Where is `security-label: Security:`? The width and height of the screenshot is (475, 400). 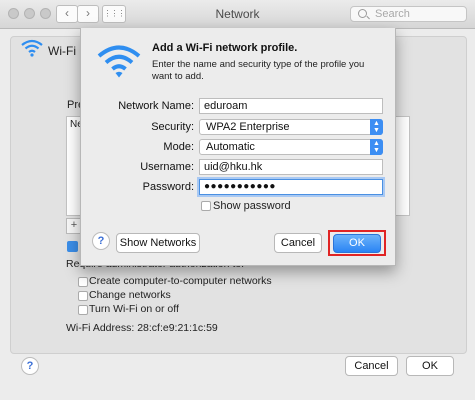
security-label: Security: is located at coordinates (172, 127).